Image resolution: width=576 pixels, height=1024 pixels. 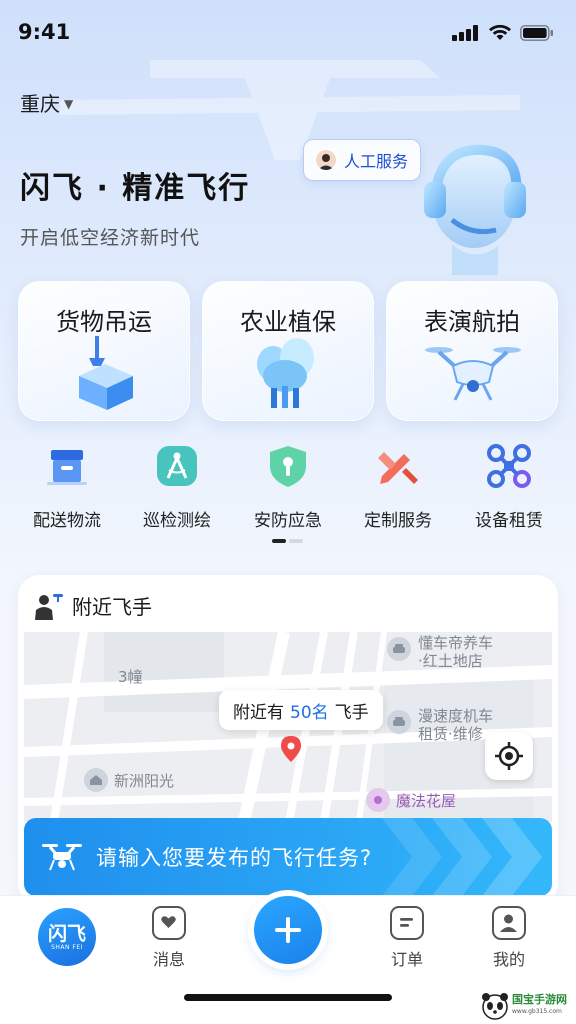 I want to click on tab-mine: 我的, so click(x=509, y=938).